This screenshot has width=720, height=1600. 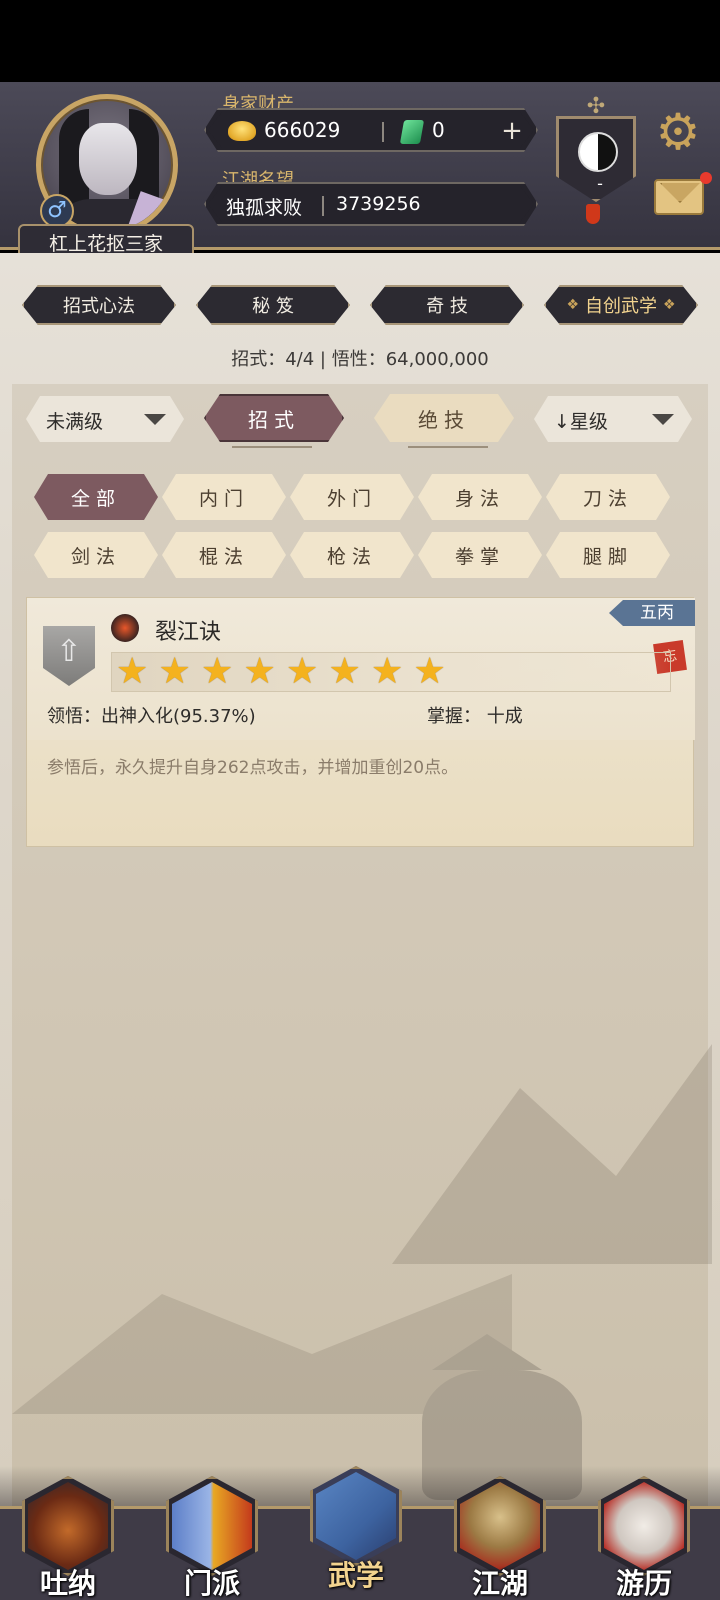 I want to click on nav-sect: 门派, so click(x=212, y=1533).